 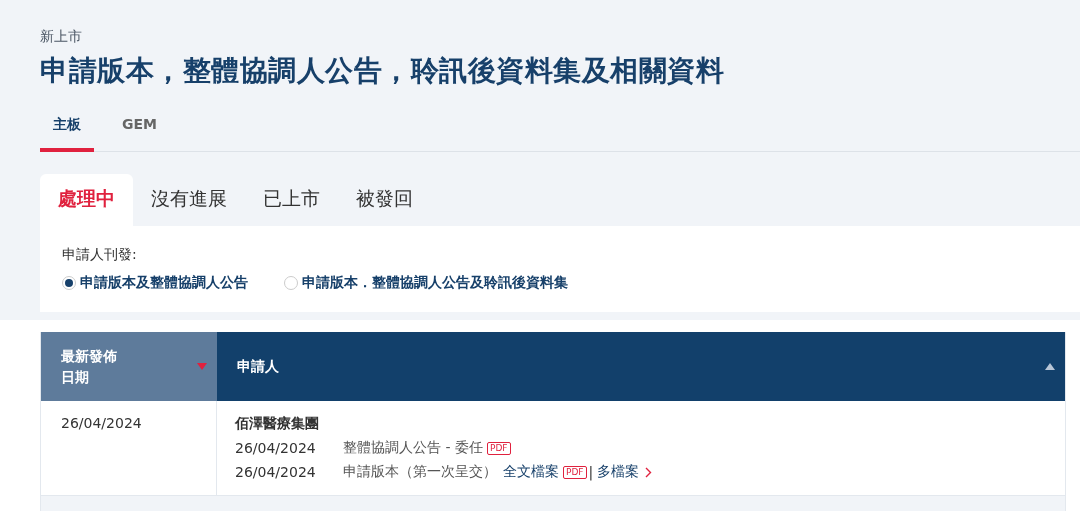 What do you see at coordinates (86, 200) in the screenshot?
I see `status-tab: 處理中` at bounding box center [86, 200].